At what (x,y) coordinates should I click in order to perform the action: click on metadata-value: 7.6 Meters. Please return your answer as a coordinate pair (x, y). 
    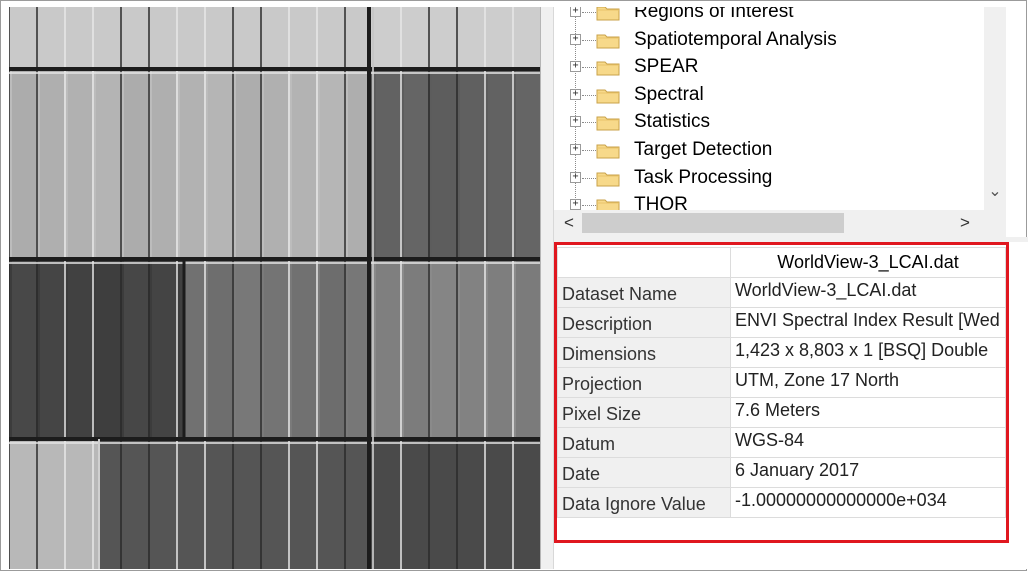
    Looking at the image, I should click on (868, 412).